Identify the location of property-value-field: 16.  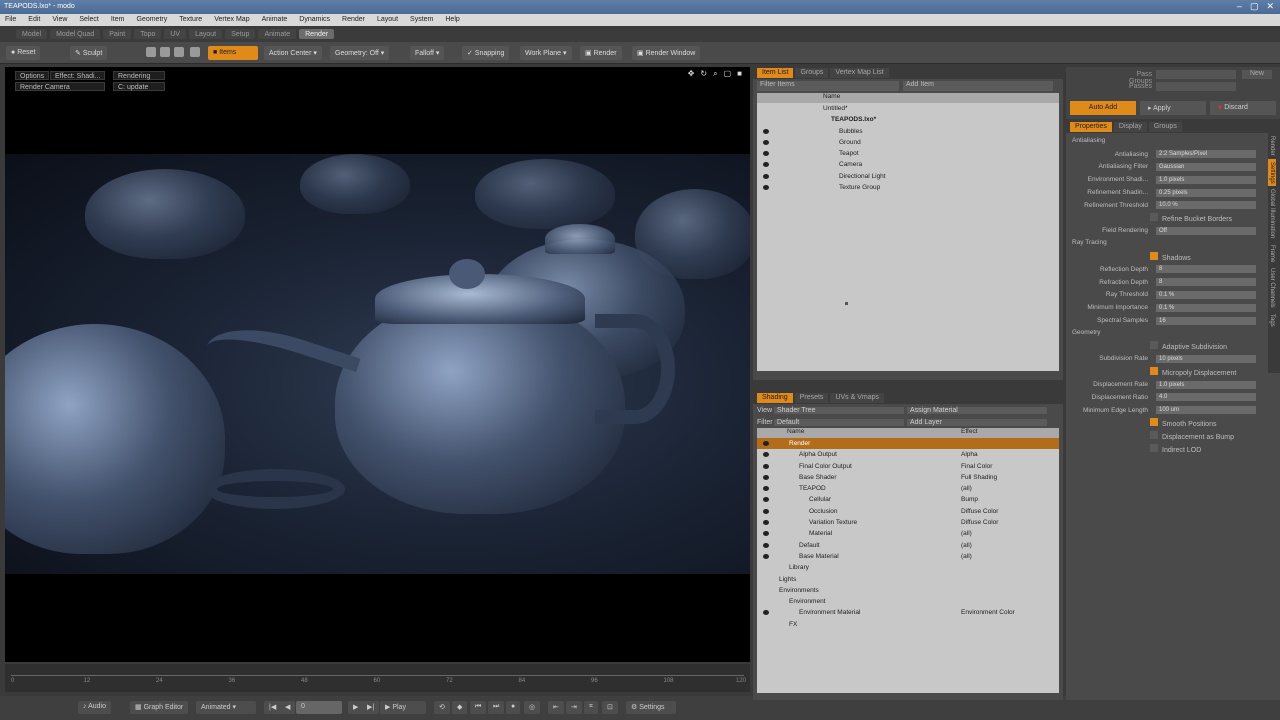
(1206, 320).